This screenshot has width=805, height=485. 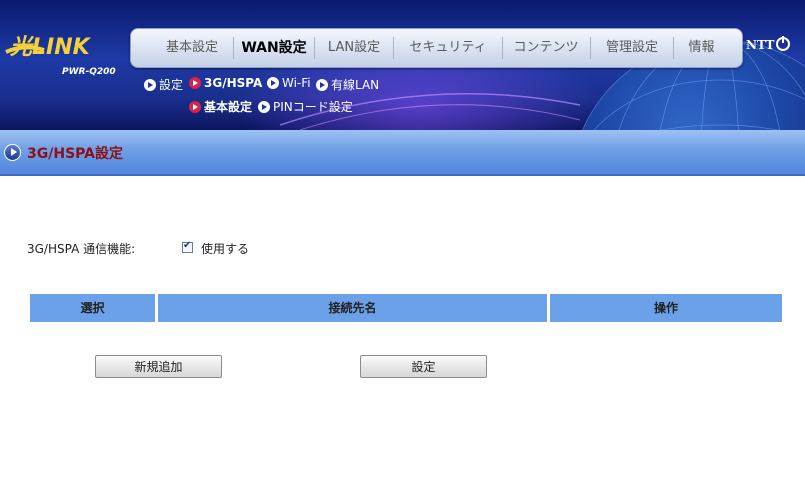 I want to click on subnav-basic-settings: 基本設定, so click(x=220, y=106).